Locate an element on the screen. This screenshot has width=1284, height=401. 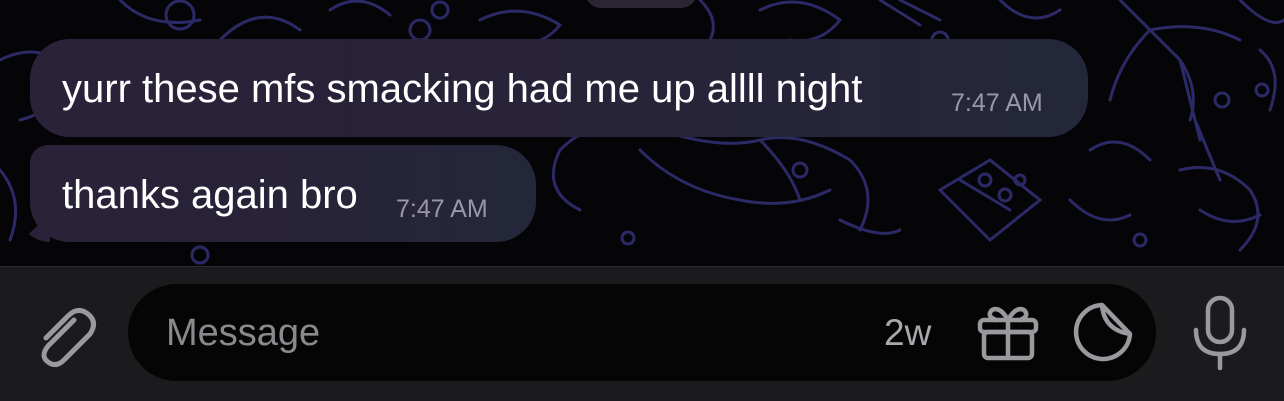
message-input-placeholder: Message is located at coordinates (243, 333).